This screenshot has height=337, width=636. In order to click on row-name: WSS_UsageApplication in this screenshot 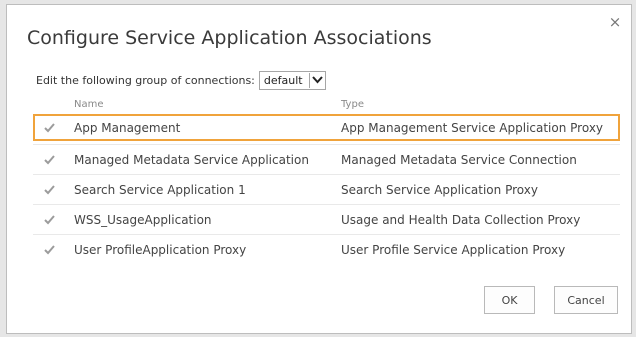, I will do `click(143, 219)`.